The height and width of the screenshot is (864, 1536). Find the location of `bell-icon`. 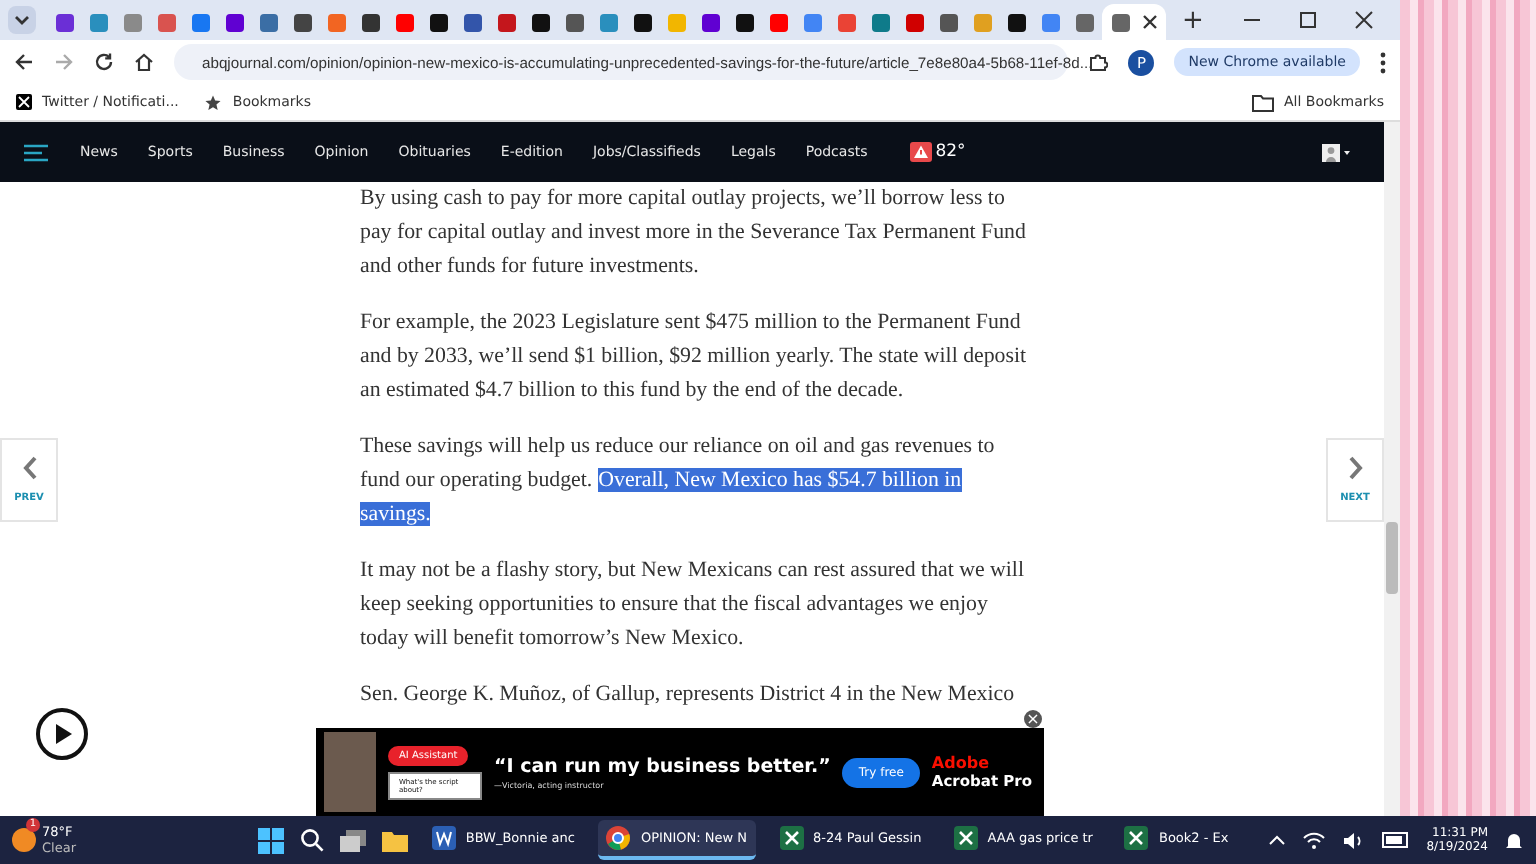

bell-icon is located at coordinates (1514, 840).